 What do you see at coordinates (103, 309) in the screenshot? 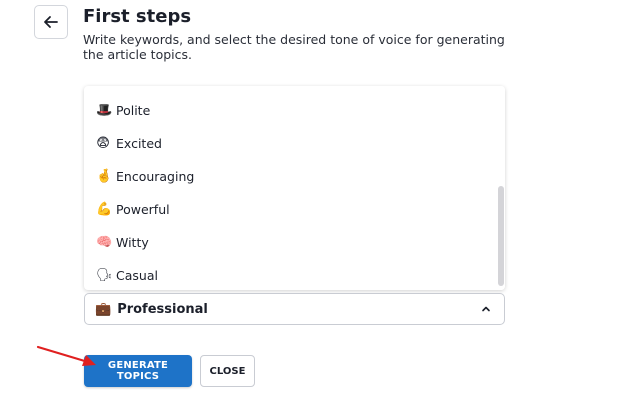
I see `briefcase-icon: 💼` at bounding box center [103, 309].